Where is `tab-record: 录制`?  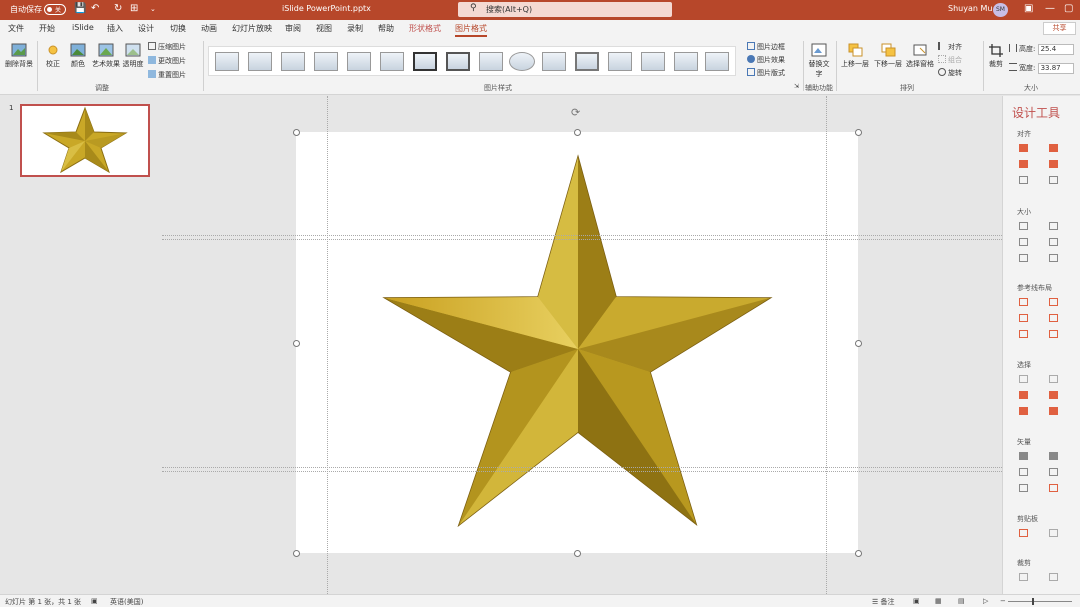 tab-record: 录制 is located at coordinates (355, 28).